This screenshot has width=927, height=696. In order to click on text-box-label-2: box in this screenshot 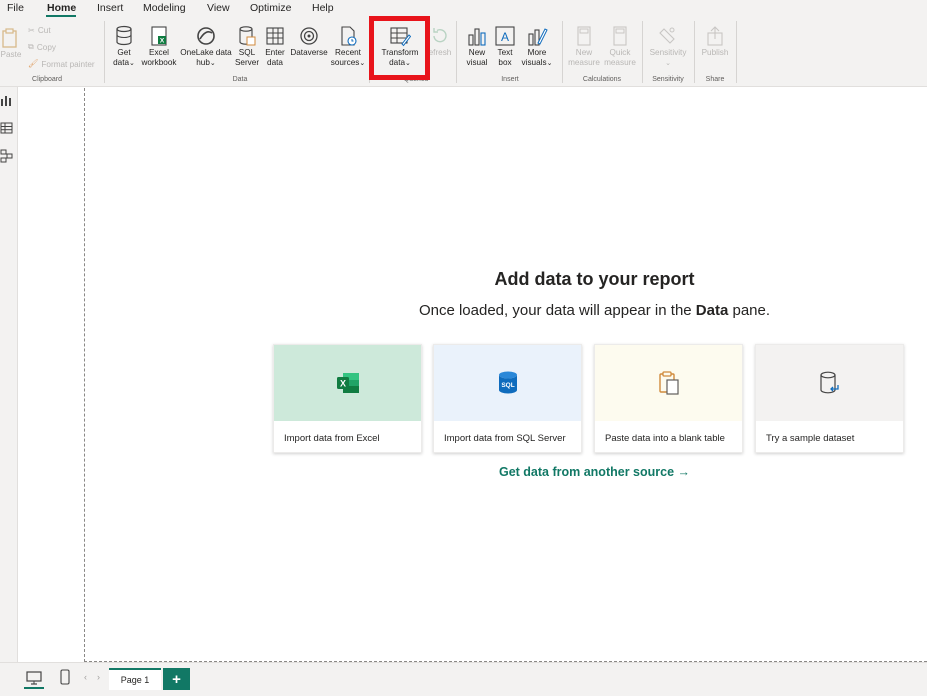, I will do `click(505, 62)`.